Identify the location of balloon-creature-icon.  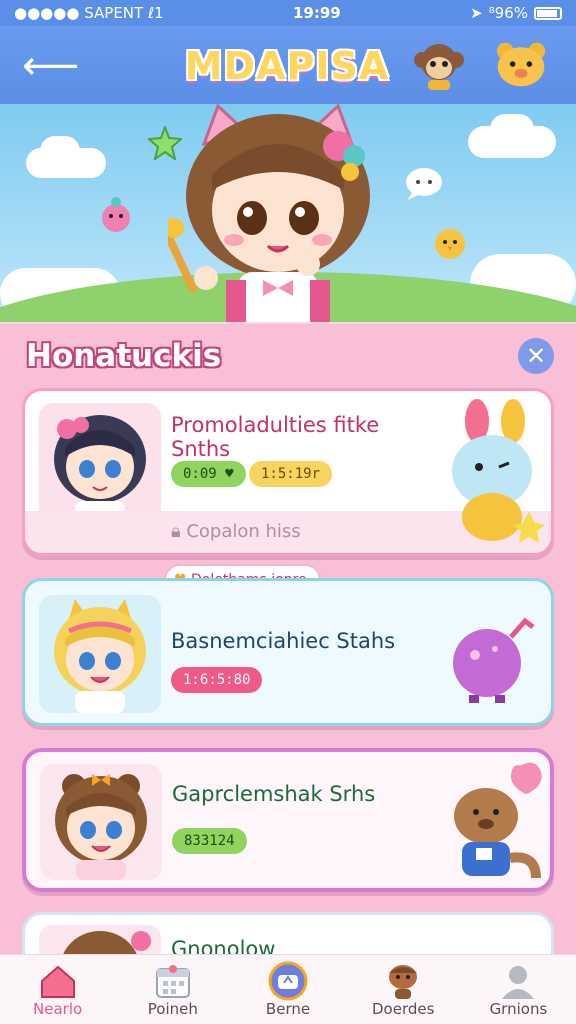
(489, 657).